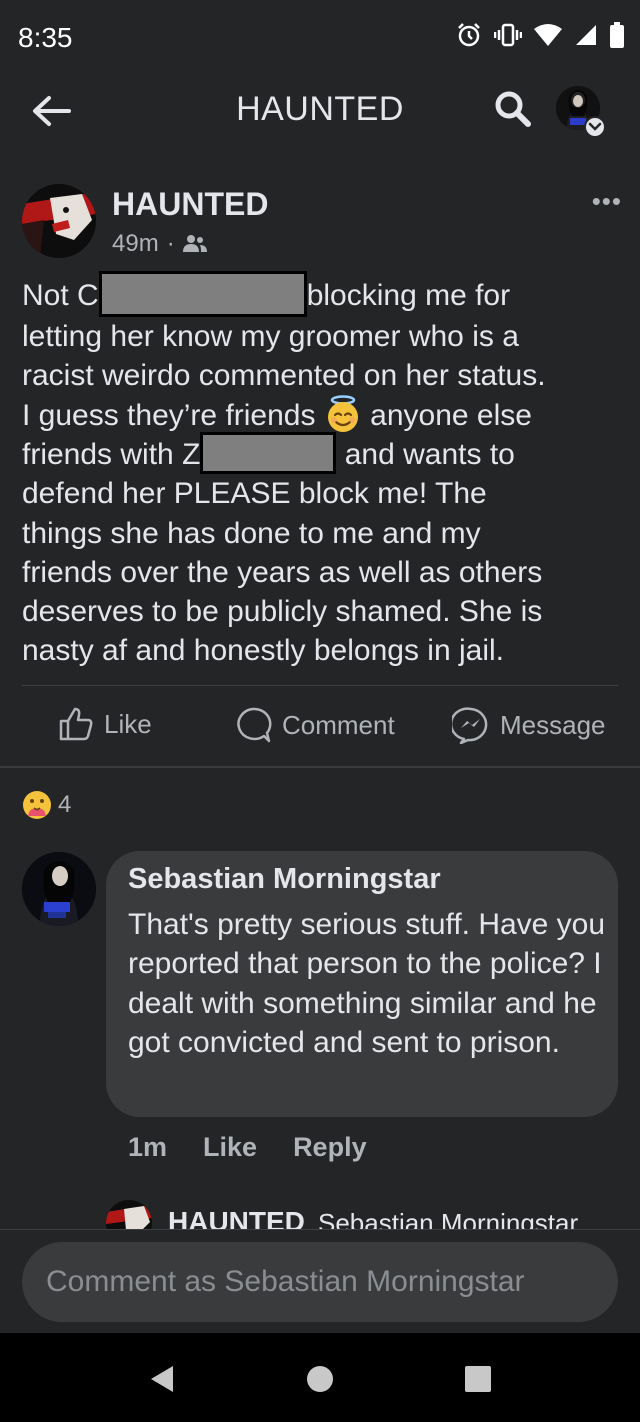 This screenshot has width=640, height=1422. I want to click on back-triangle-icon, so click(162, 1379).